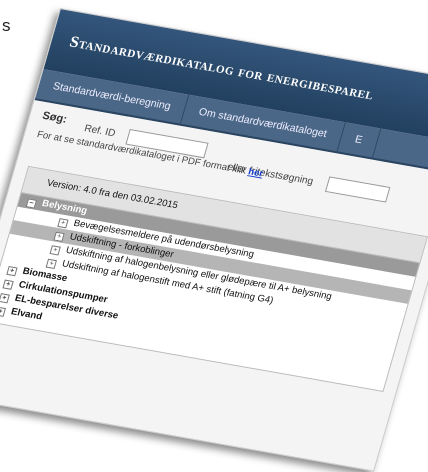  Describe the element at coordinates (357, 189) in the screenshot. I see `freetext-input` at that location.